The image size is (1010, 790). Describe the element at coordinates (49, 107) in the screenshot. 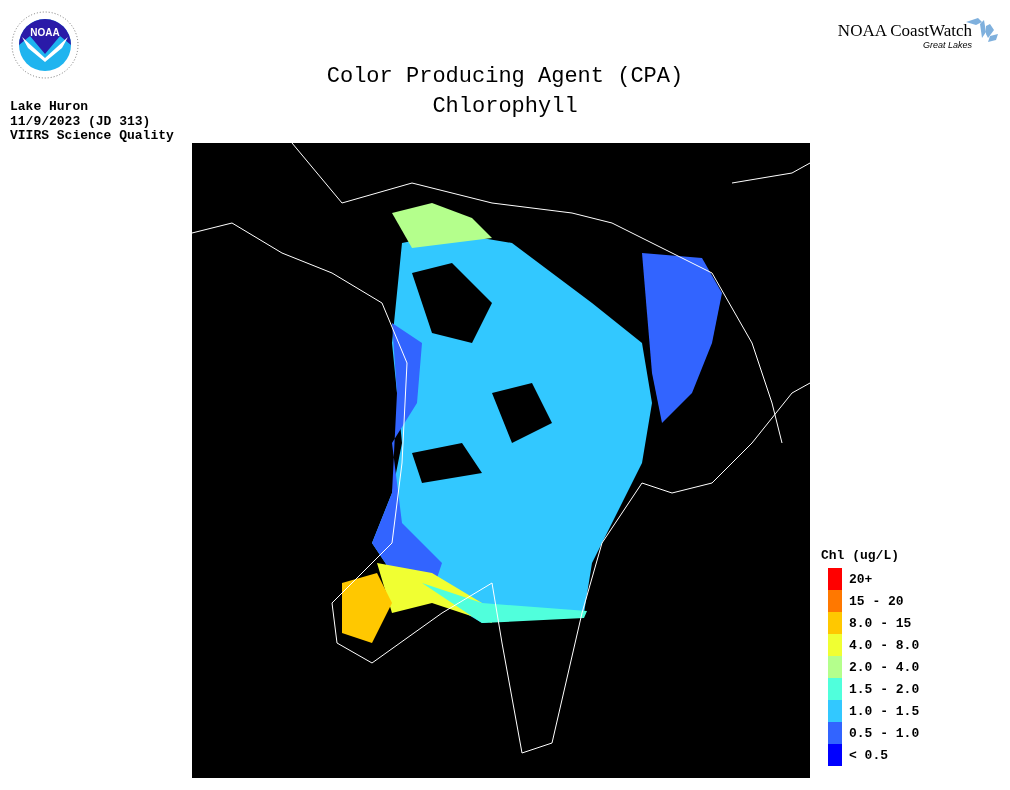

I see `info-line: Lake Huron` at that location.